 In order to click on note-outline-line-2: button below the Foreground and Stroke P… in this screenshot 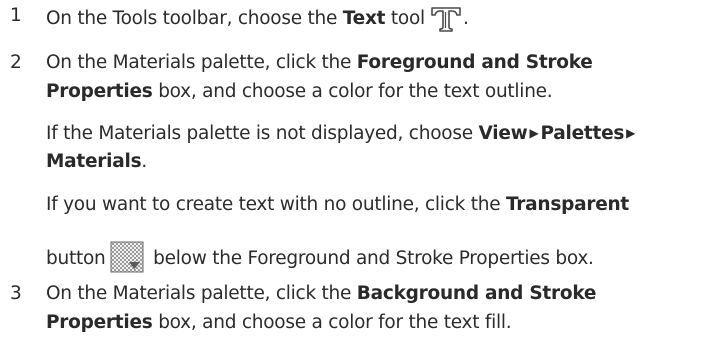, I will do `click(320, 257)`.